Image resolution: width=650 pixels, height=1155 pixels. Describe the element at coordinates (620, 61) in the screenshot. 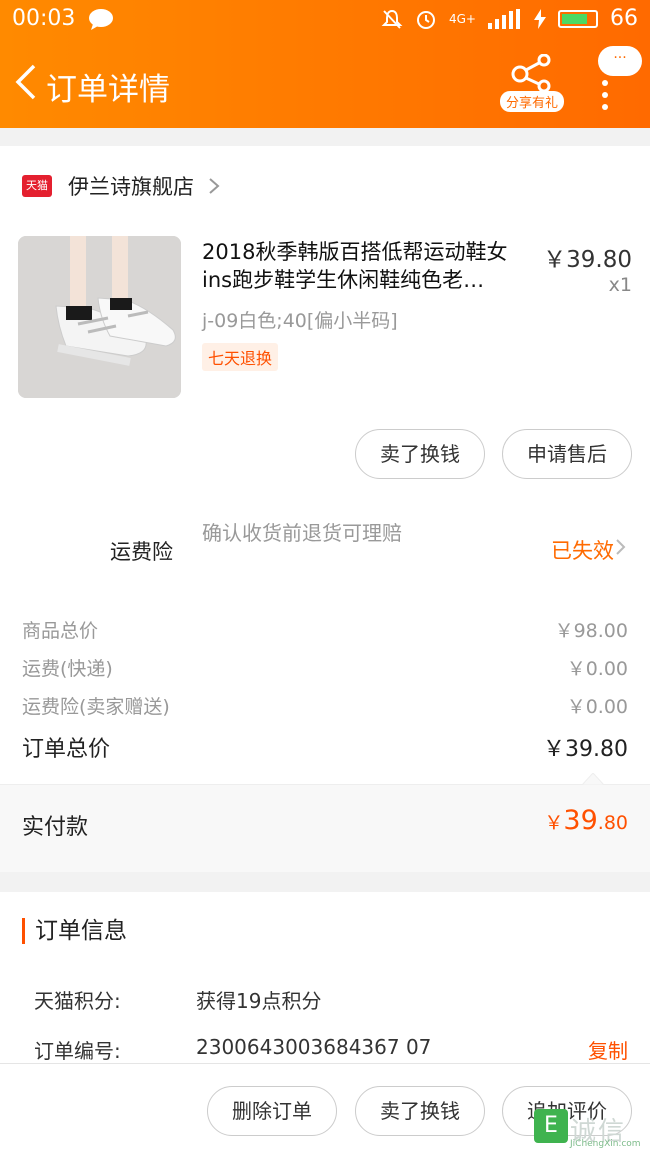

I see `message-bubble-icon: ···` at that location.